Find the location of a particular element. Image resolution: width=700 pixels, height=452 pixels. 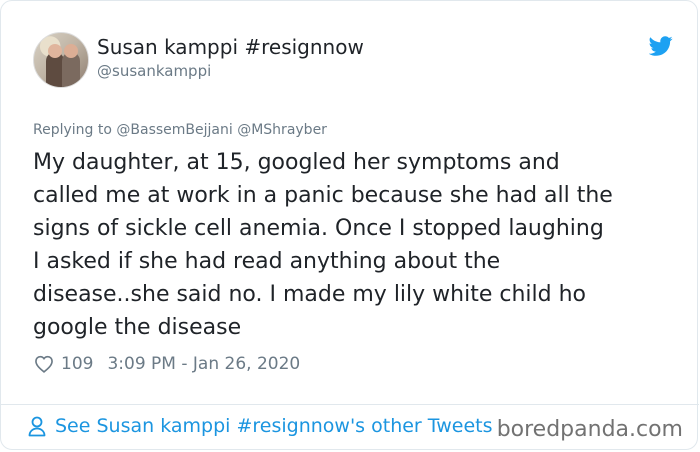

avatar is located at coordinates (61, 60).